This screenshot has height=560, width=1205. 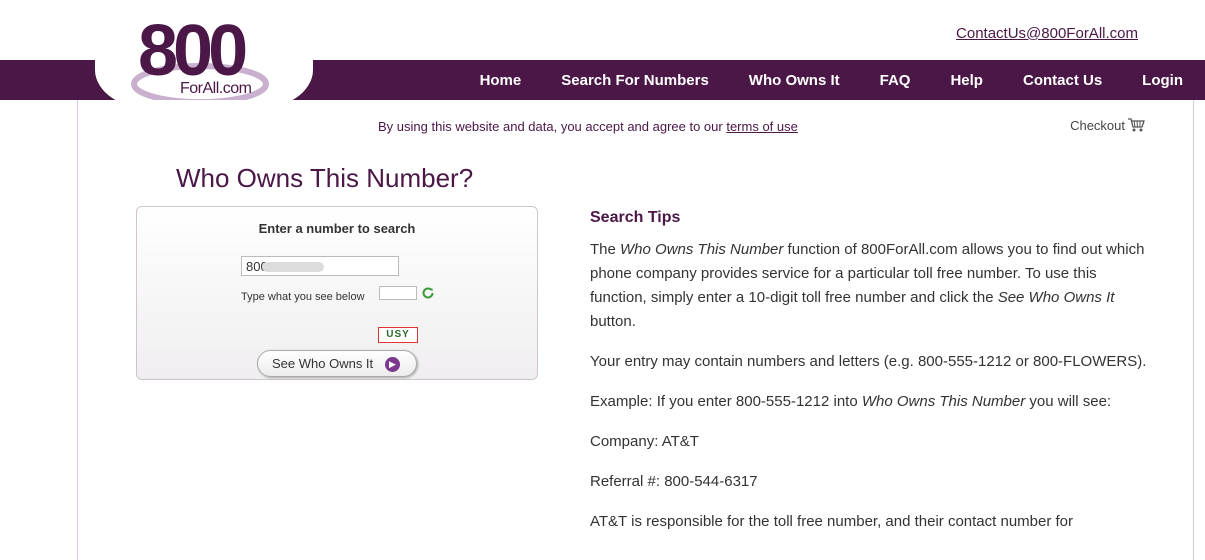 I want to click on site-logo: 800 ForAll.com, so click(x=204, y=55).